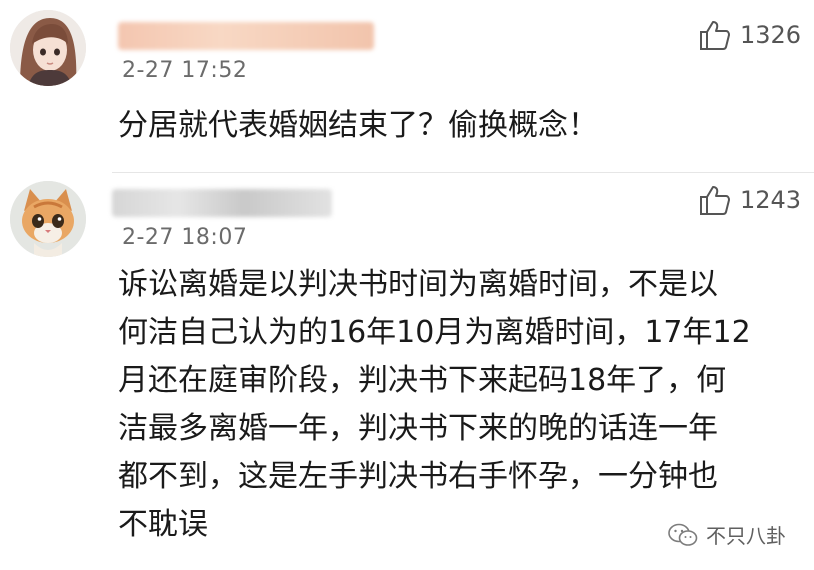 The image size is (814, 570). Describe the element at coordinates (771, 35) in the screenshot. I see `like-count: 1326` at that location.